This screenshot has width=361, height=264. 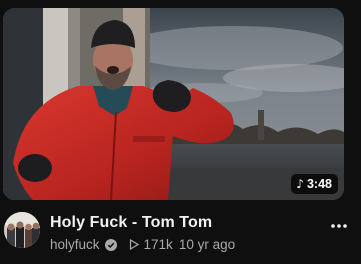 I want to click on channel-name: holyfuck, so click(x=75, y=244).